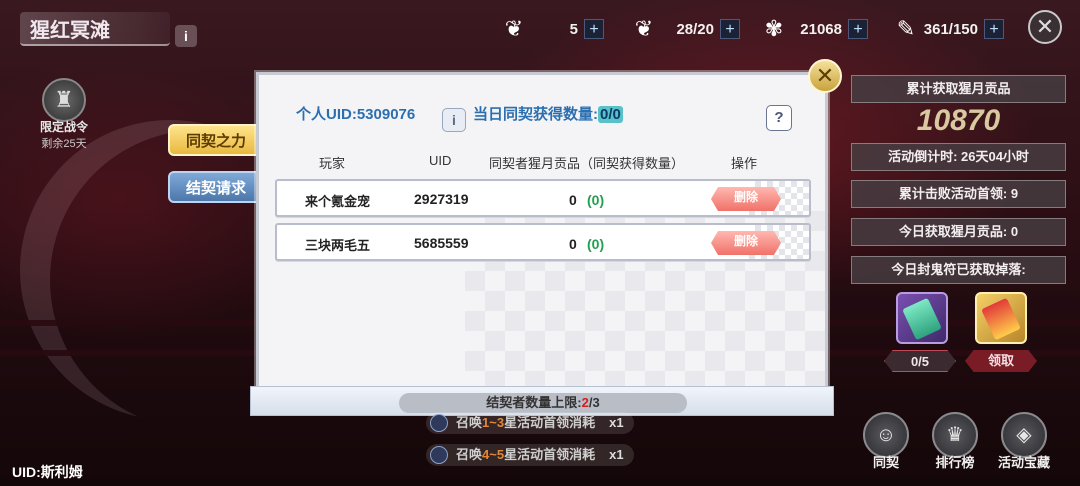  What do you see at coordinates (186, 36) in the screenshot?
I see `stage-info-button: i` at bounding box center [186, 36].